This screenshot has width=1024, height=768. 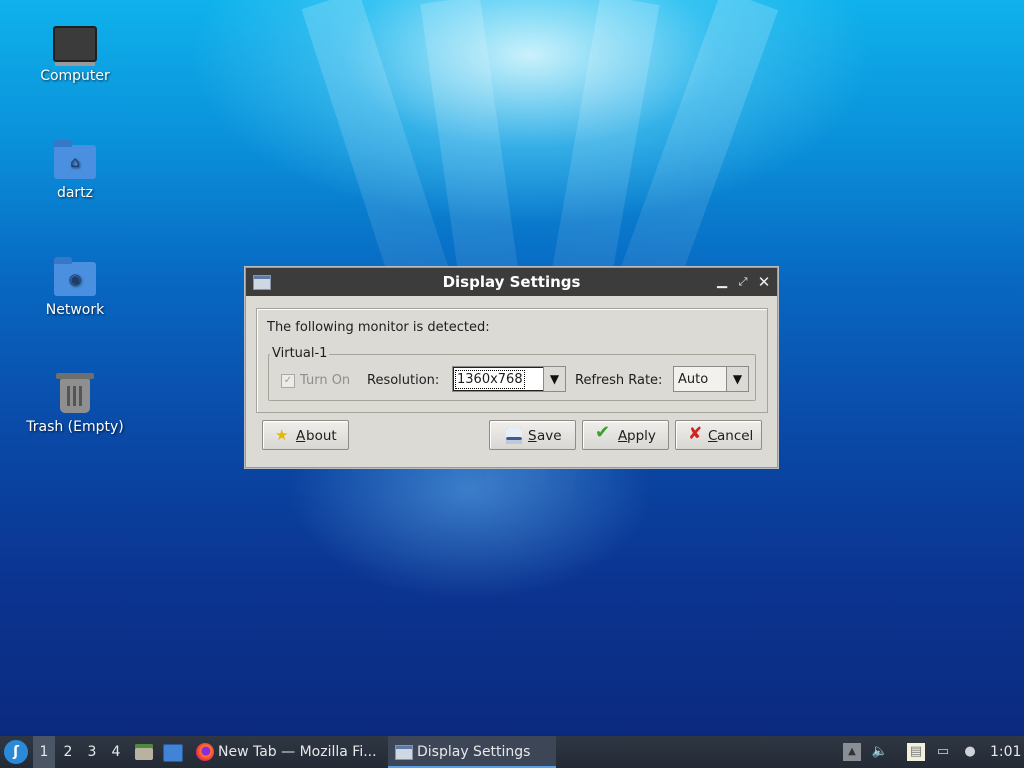 What do you see at coordinates (722, 282) in the screenshot?
I see `minimize-icon: ▁` at bounding box center [722, 282].